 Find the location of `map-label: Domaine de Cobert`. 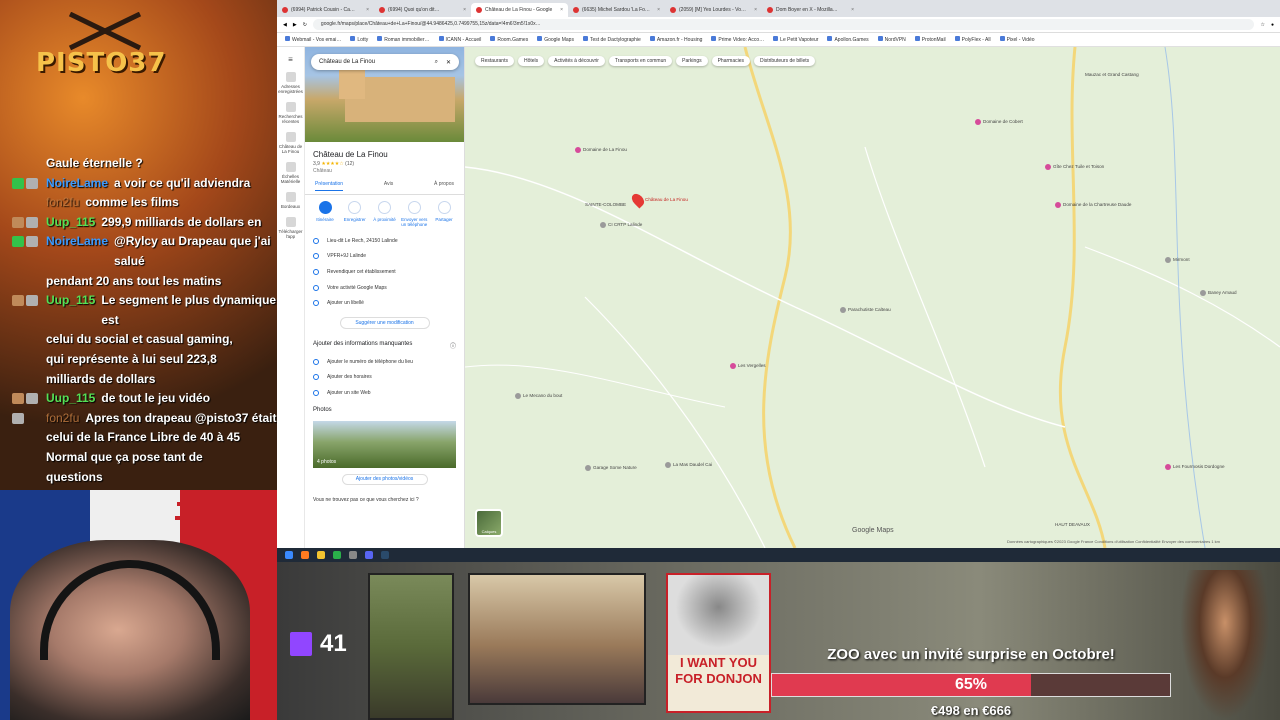

map-label: Domaine de Cobert is located at coordinates (999, 122).